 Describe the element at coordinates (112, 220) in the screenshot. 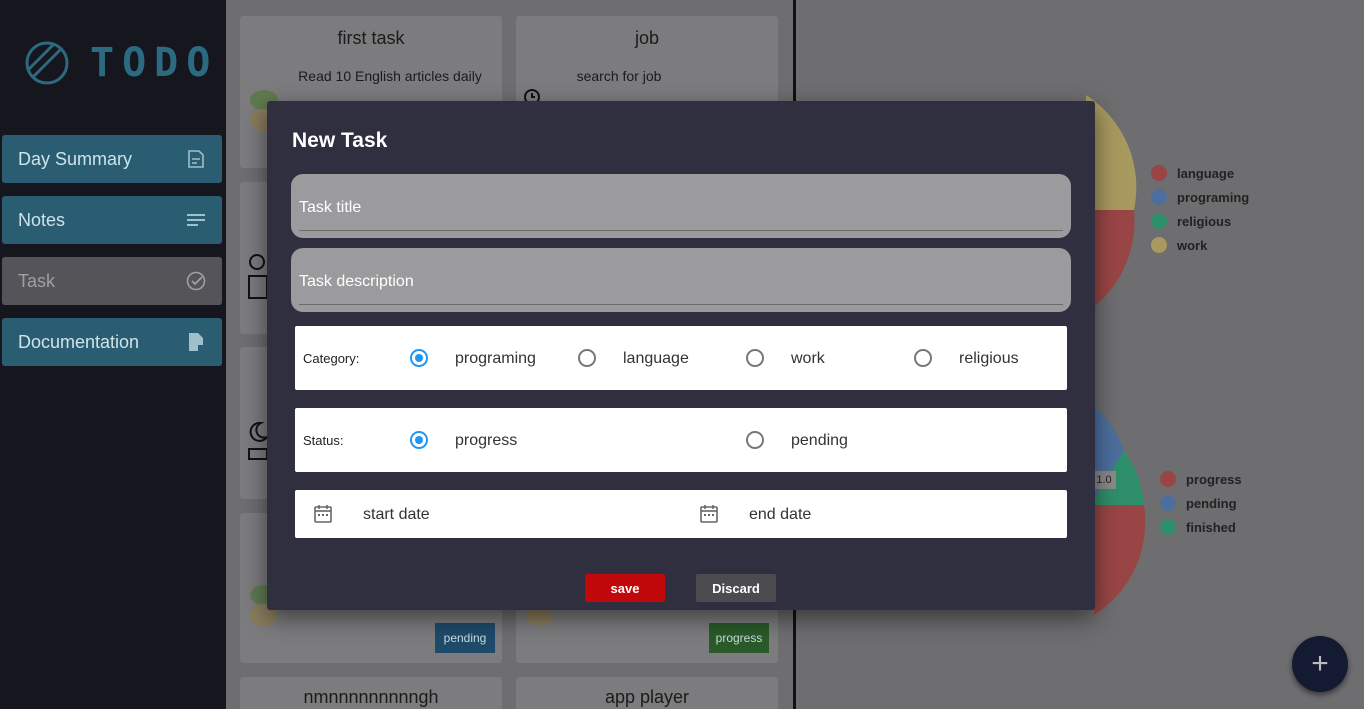

I see `sidebar-item-notes: Notes` at that location.